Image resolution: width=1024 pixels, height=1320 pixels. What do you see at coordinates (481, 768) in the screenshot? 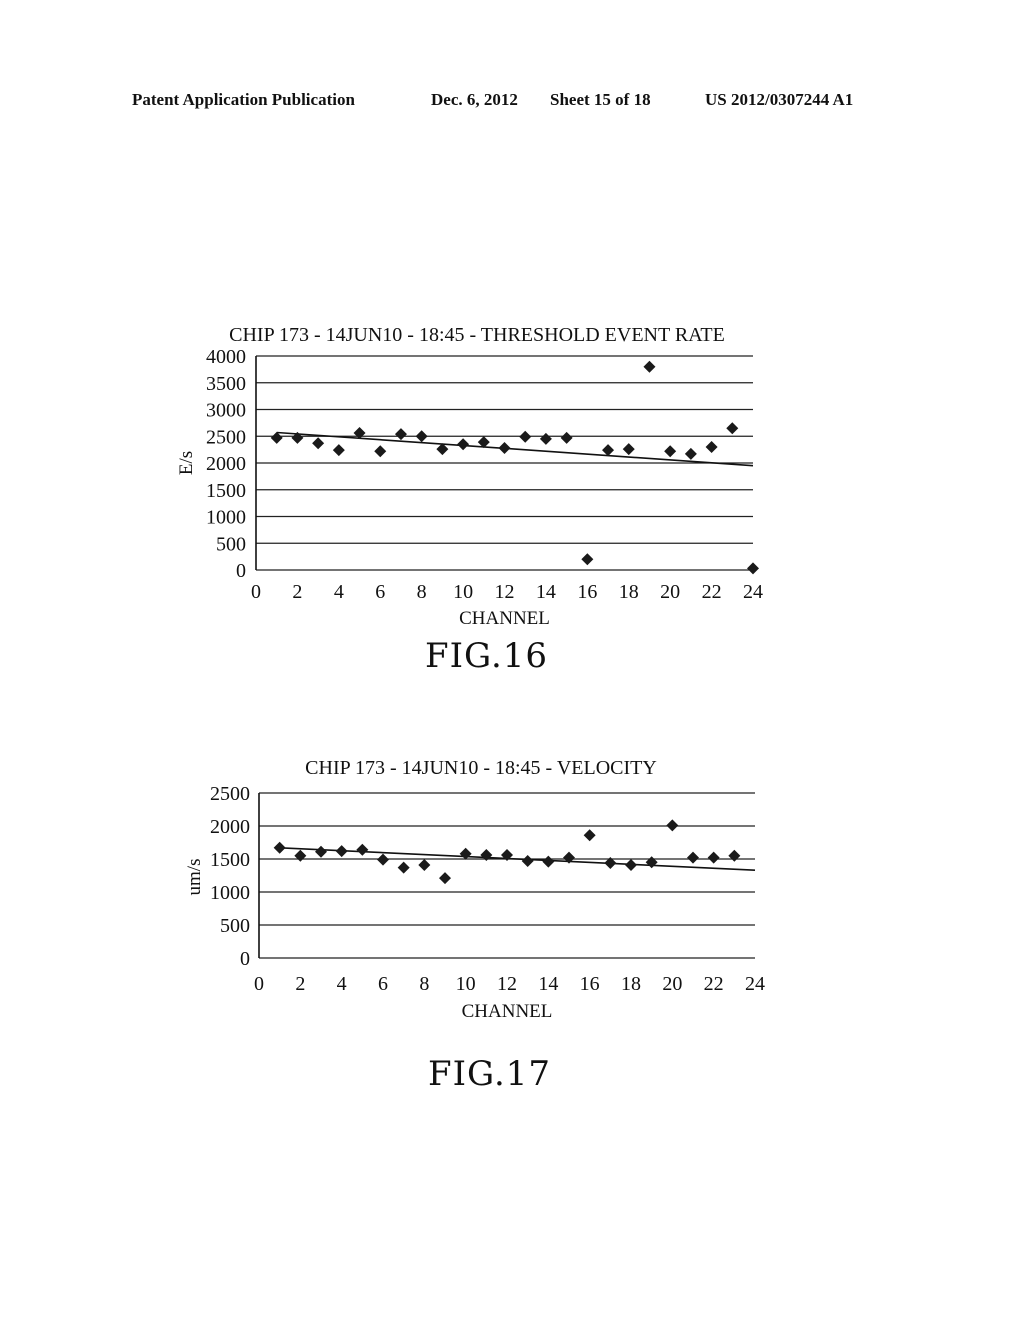
I see `chart-title: CHIP 173 - 14JUN10 - 18:45 - VELOCITY` at bounding box center [481, 768].